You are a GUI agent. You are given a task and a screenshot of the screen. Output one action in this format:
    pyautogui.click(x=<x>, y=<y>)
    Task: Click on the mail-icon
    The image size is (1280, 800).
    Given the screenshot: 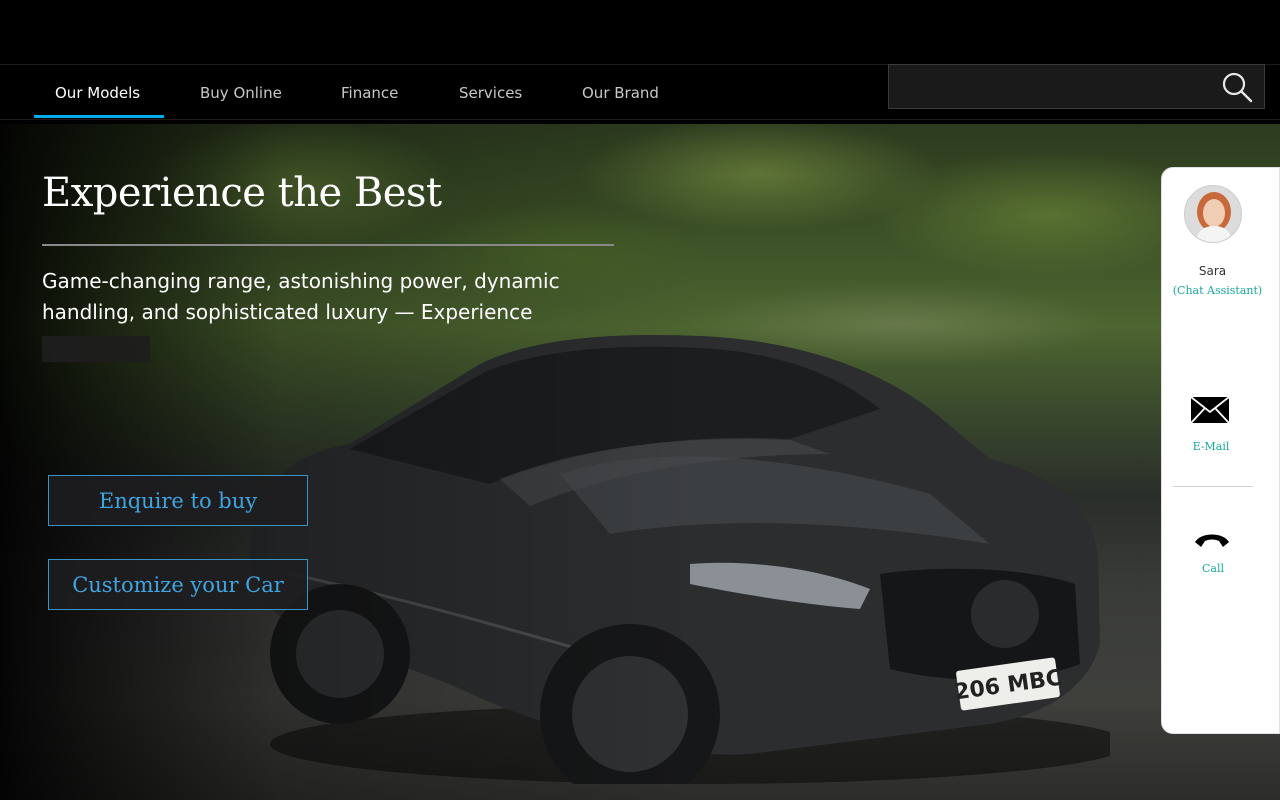 What is the action you would take?
    pyautogui.click(x=1210, y=410)
    